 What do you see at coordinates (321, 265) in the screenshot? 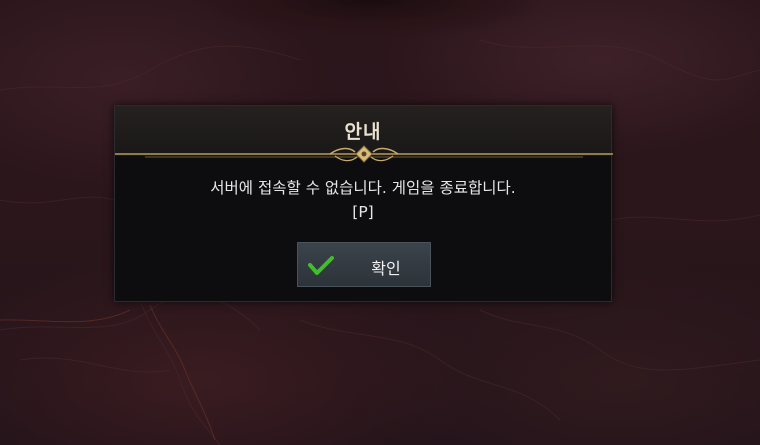
I see `checkmark-icon` at bounding box center [321, 265].